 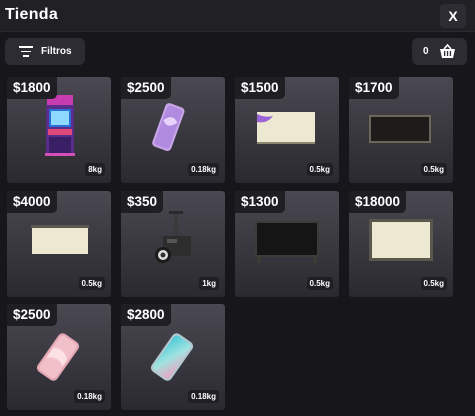 What do you see at coordinates (32, 202) in the screenshot?
I see `item-price: $4000` at bounding box center [32, 202].